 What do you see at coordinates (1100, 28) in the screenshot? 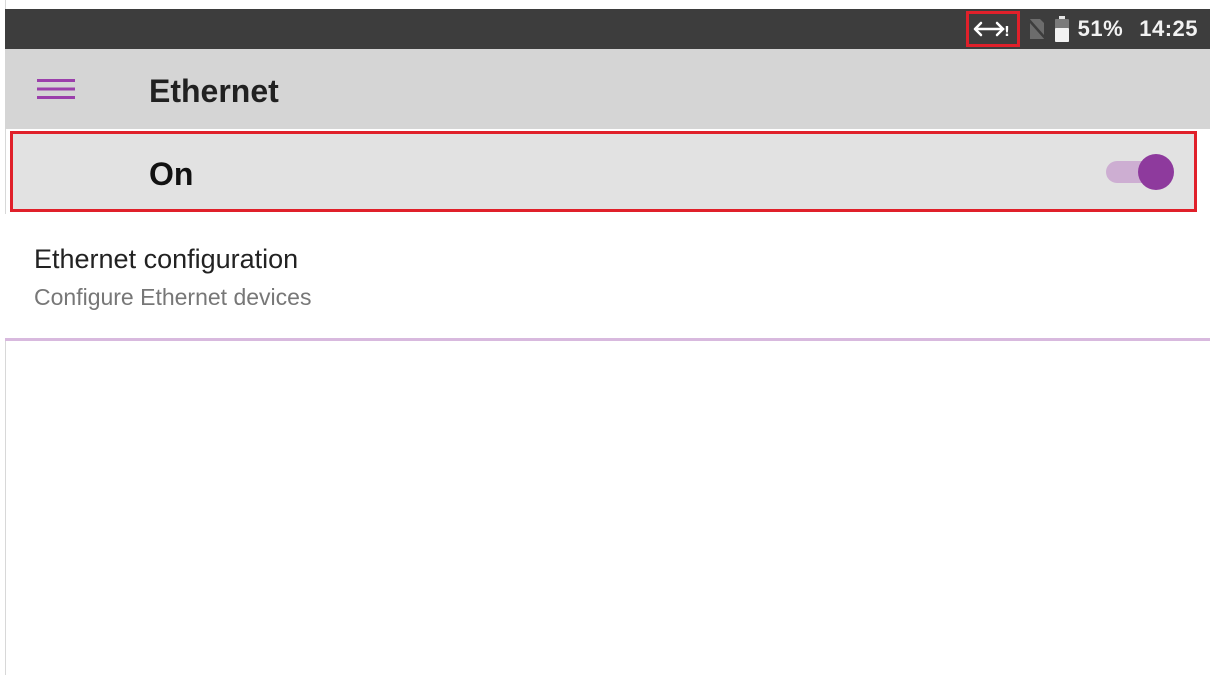
I see `battery-percentage: 51%` at bounding box center [1100, 28].